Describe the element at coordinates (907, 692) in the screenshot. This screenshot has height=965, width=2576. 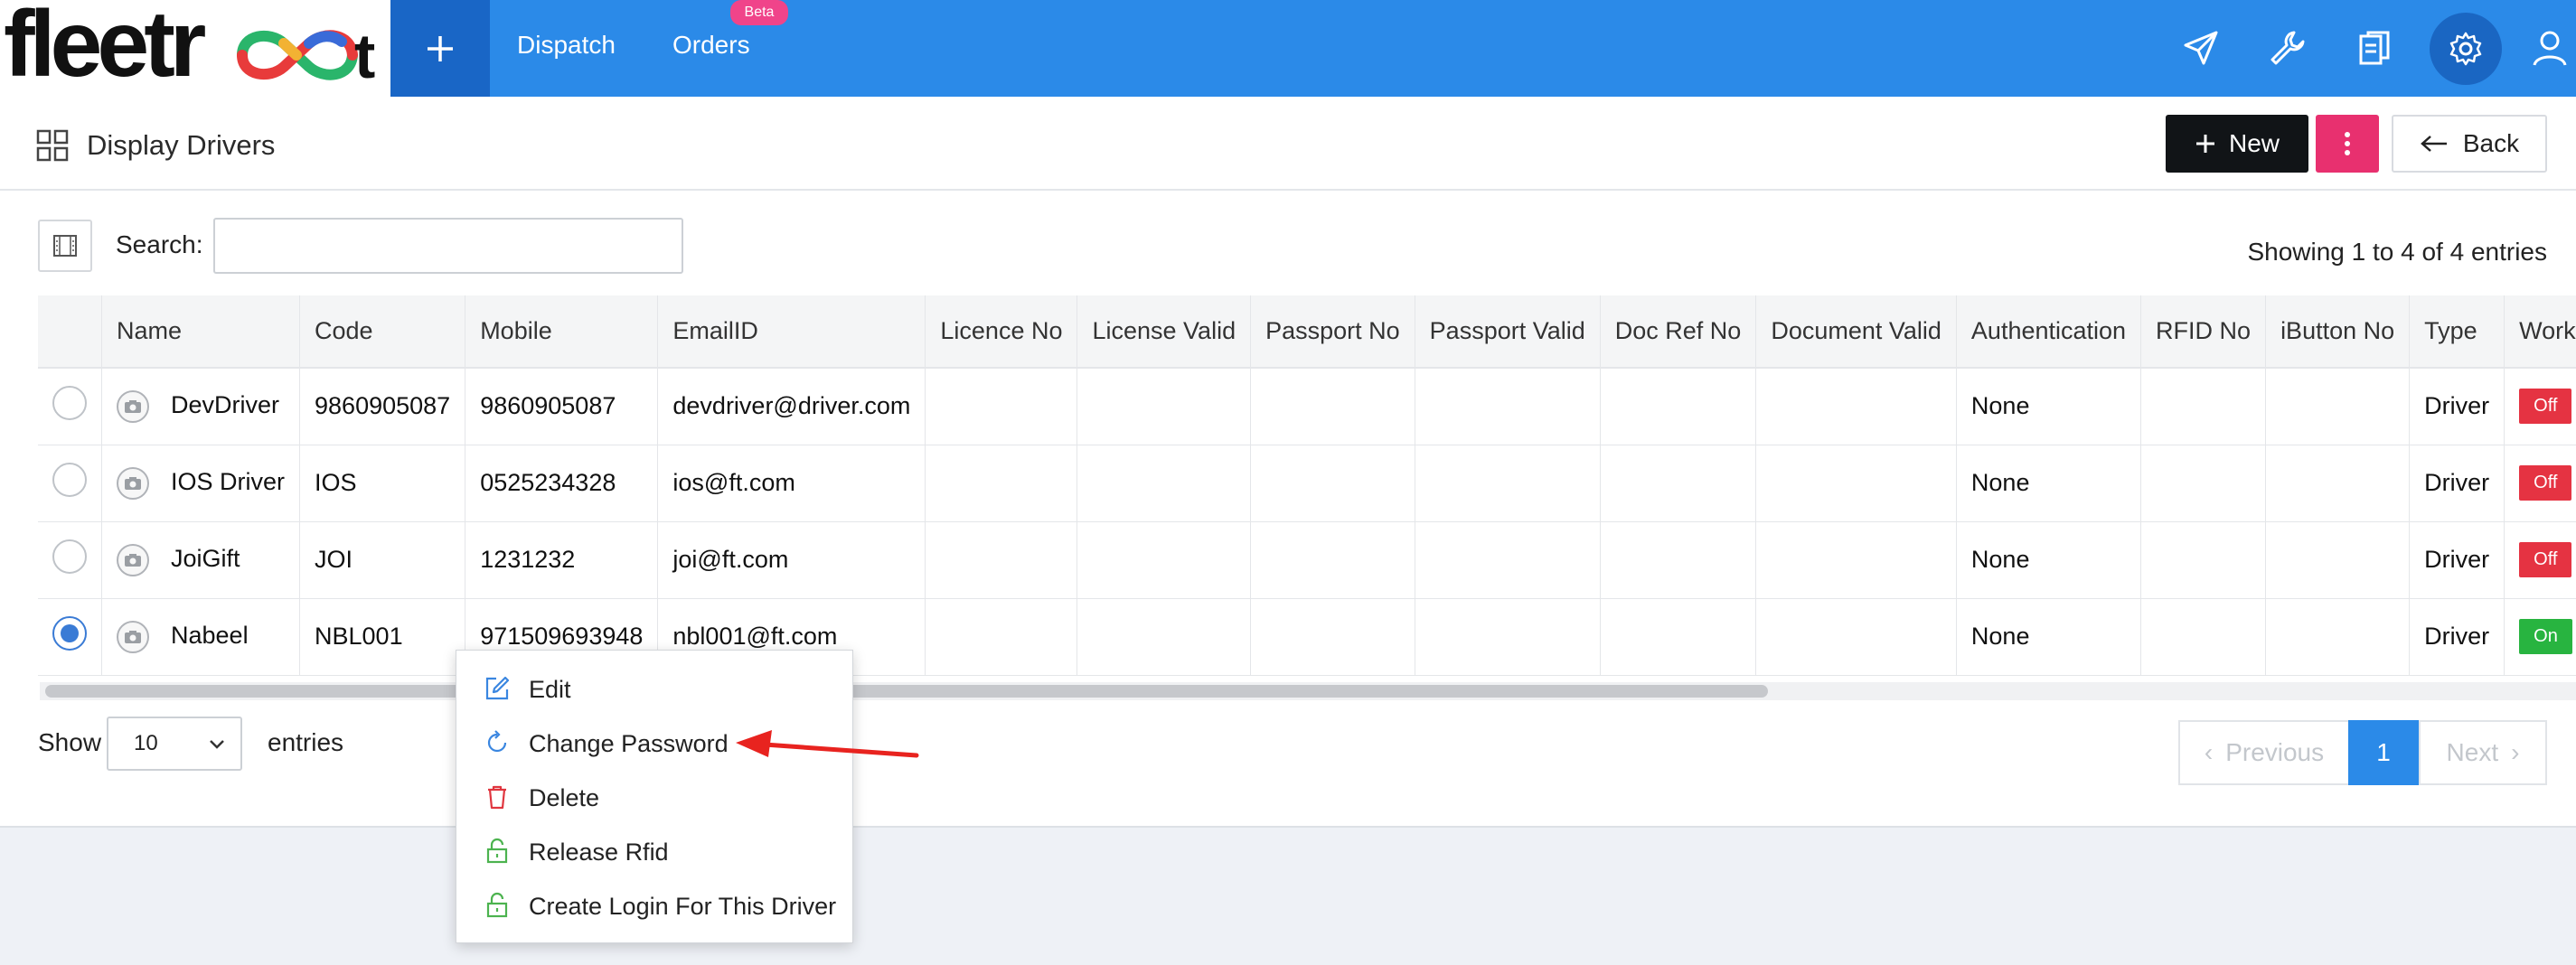
I see `horizontal-scrollbar-thumb` at that location.